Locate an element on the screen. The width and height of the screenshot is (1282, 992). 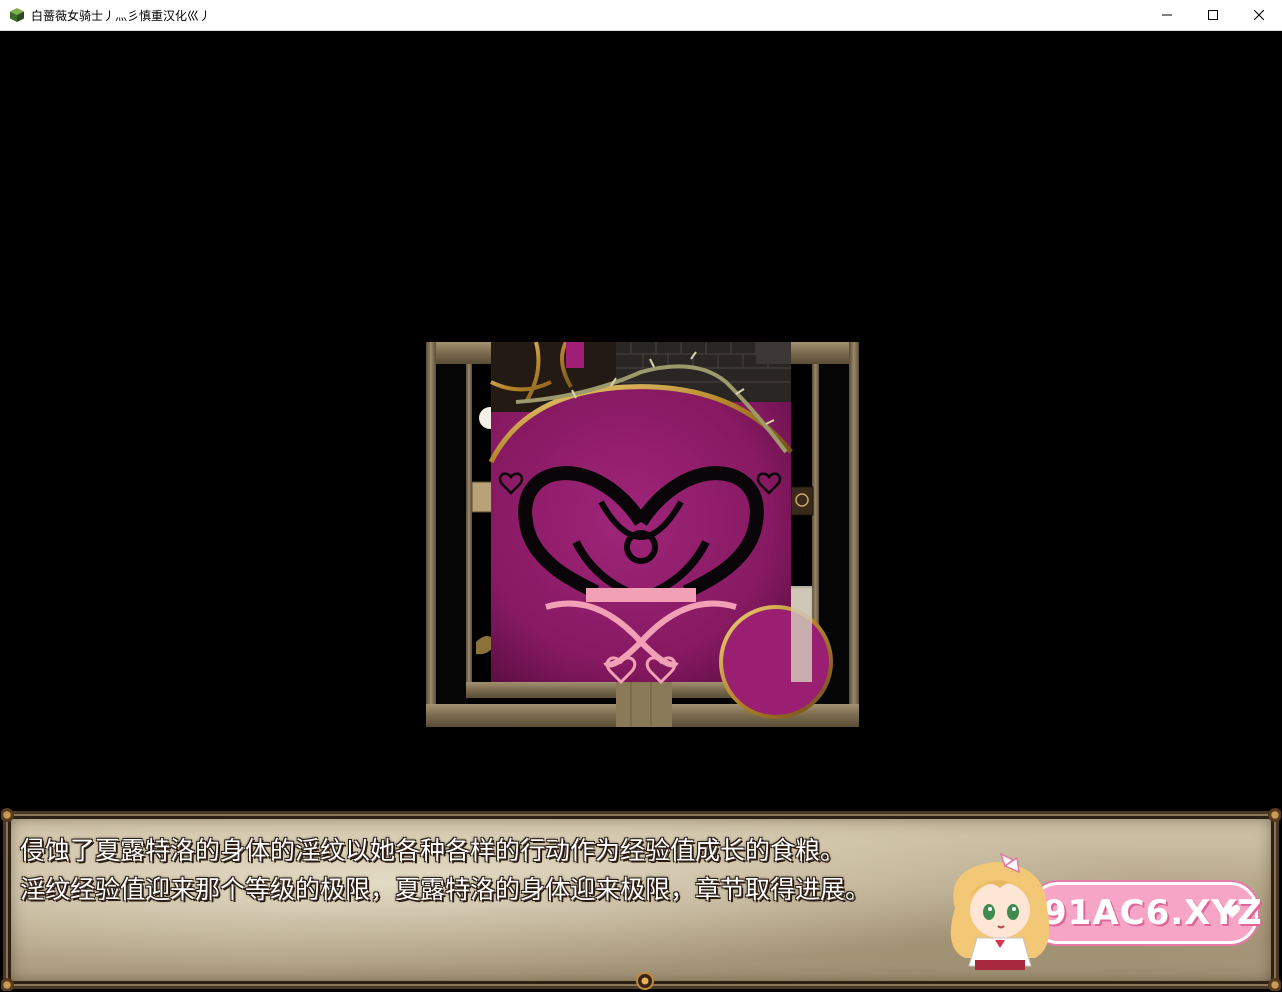
close-button is located at coordinates (1259, 15).